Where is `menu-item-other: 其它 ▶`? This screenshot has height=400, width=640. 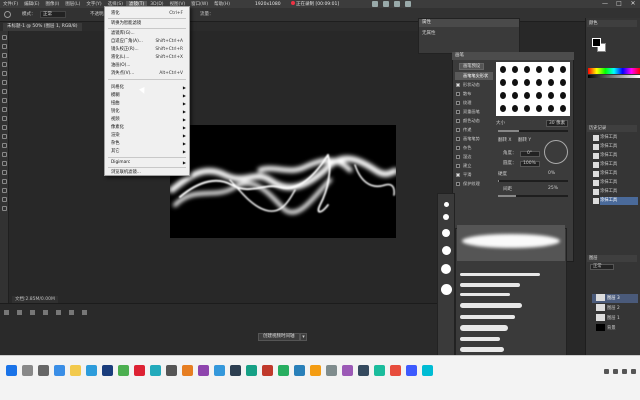 menu-item-other: 其它 ▶ is located at coordinates (147, 151).